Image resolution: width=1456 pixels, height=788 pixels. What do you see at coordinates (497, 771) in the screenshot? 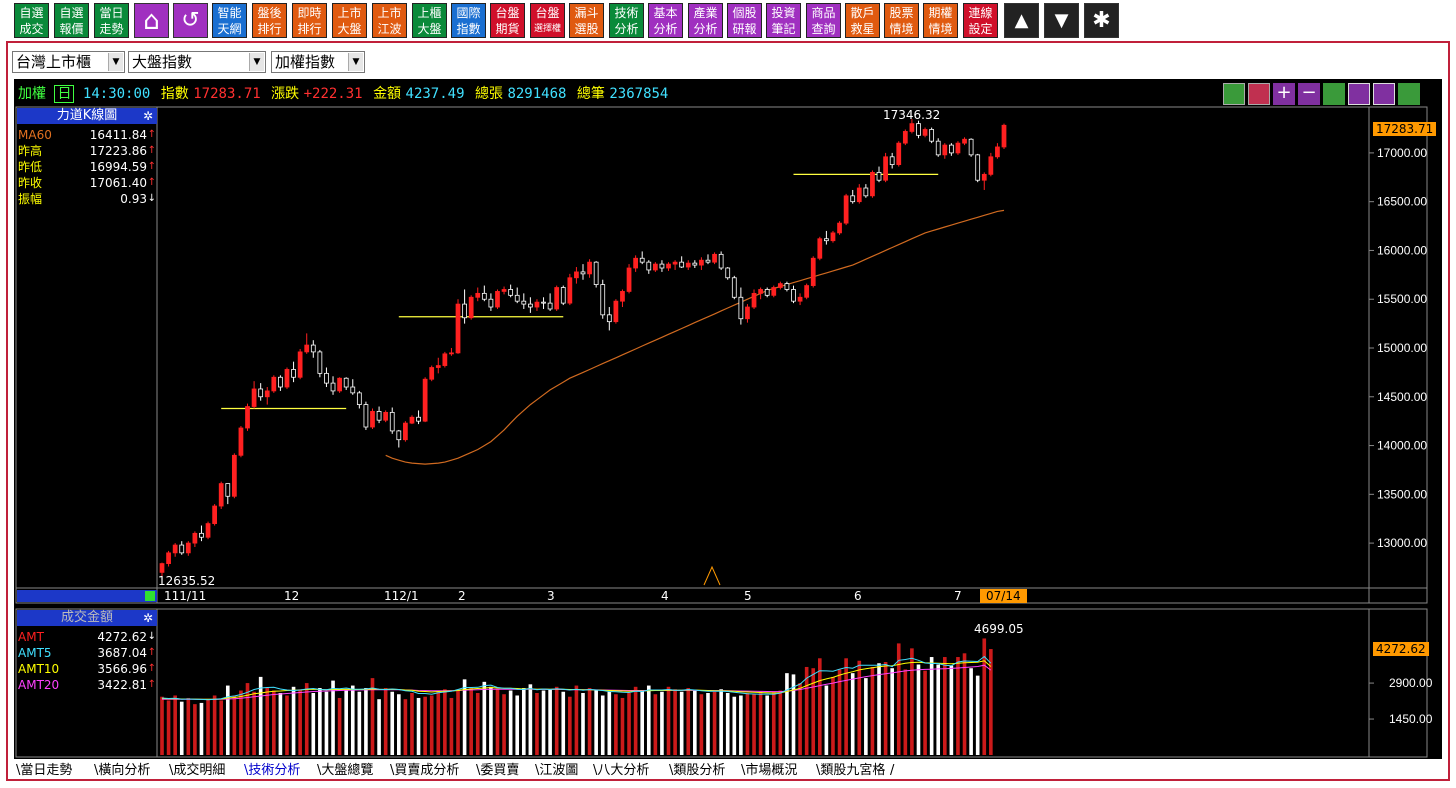
I see `tab-6: \委買賣` at bounding box center [497, 771].